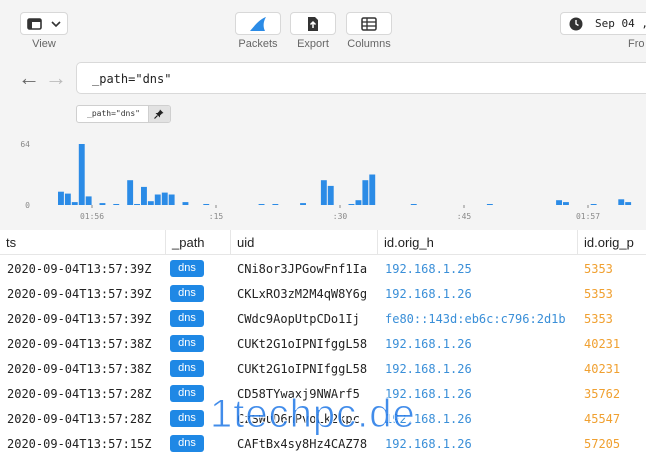 The height and width of the screenshot is (457, 646). I want to click on export-icon, so click(313, 23).